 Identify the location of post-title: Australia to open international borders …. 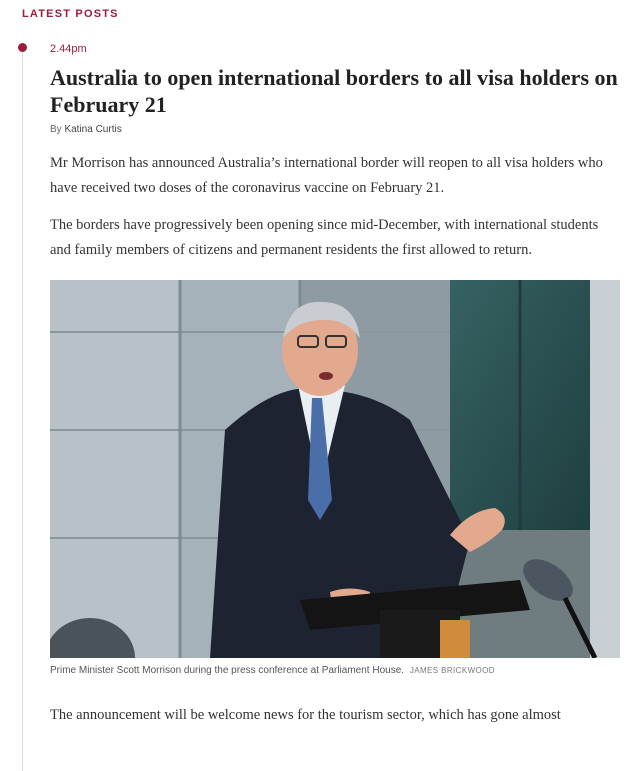
(334, 91).